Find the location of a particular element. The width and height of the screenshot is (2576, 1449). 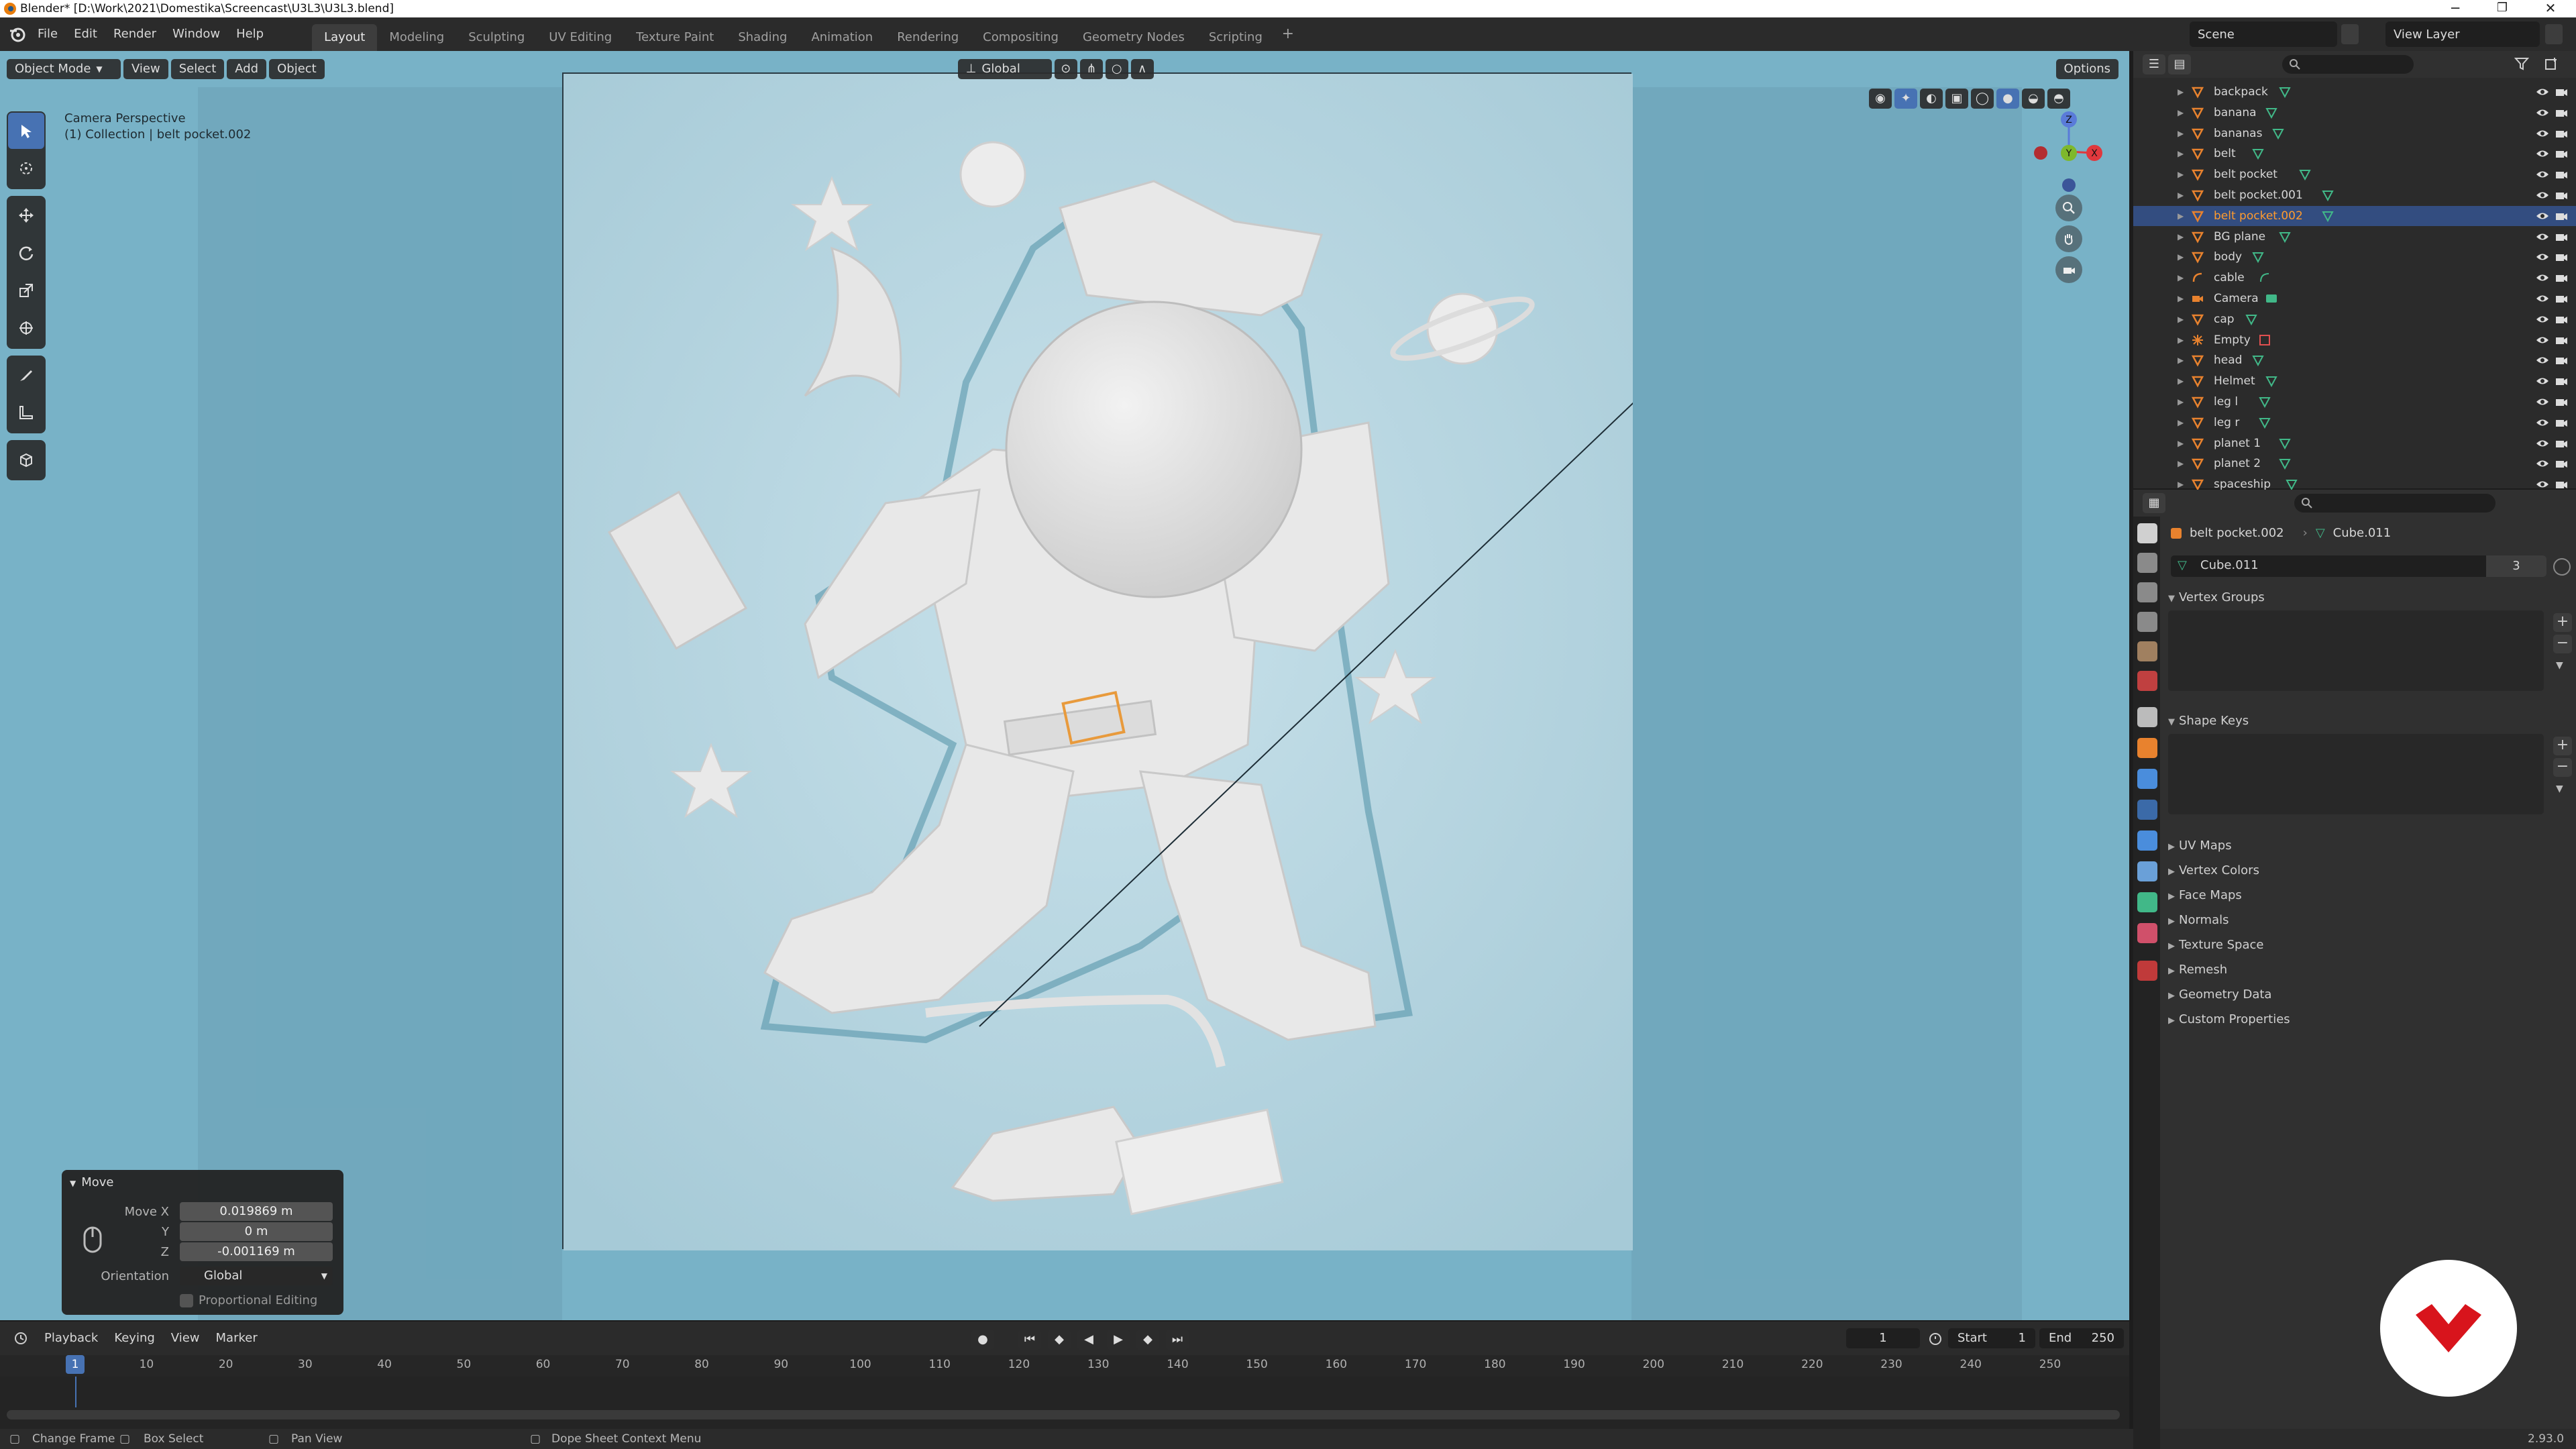

material-shading-icon: ◒ is located at coordinates (2033, 99).